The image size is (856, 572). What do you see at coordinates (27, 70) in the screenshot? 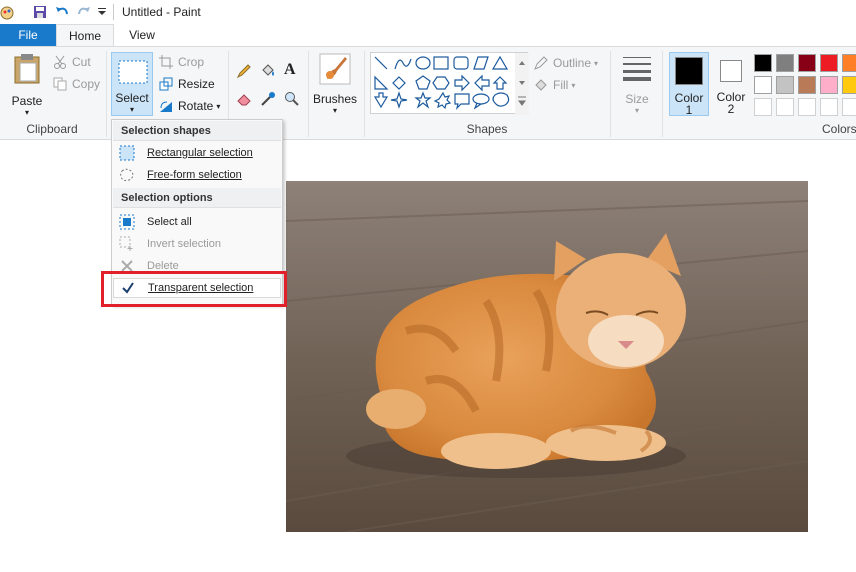
I see `paste-icon` at bounding box center [27, 70].